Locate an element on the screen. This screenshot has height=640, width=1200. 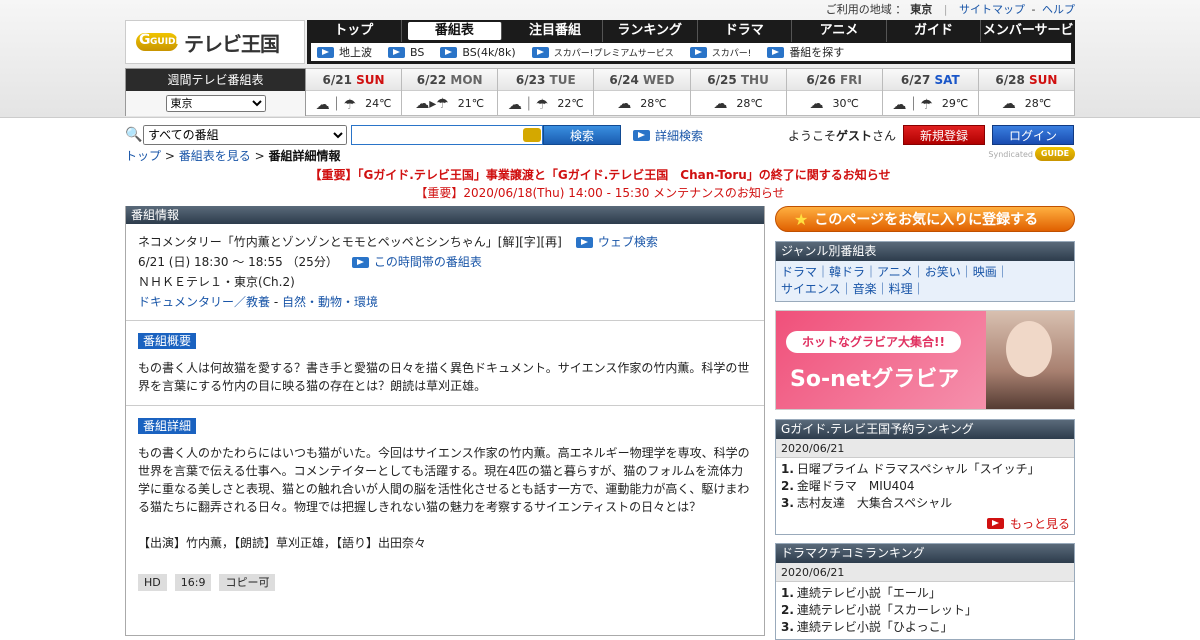
nav-guide: ガイド is located at coordinates (934, 31).